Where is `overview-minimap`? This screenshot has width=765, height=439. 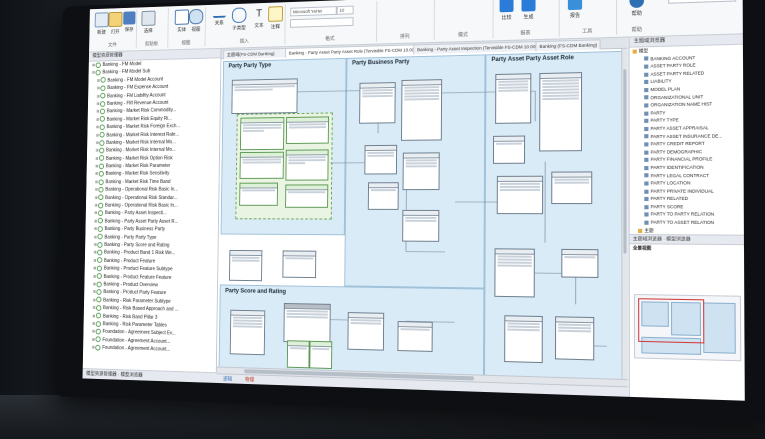
overview-minimap is located at coordinates (687, 327).